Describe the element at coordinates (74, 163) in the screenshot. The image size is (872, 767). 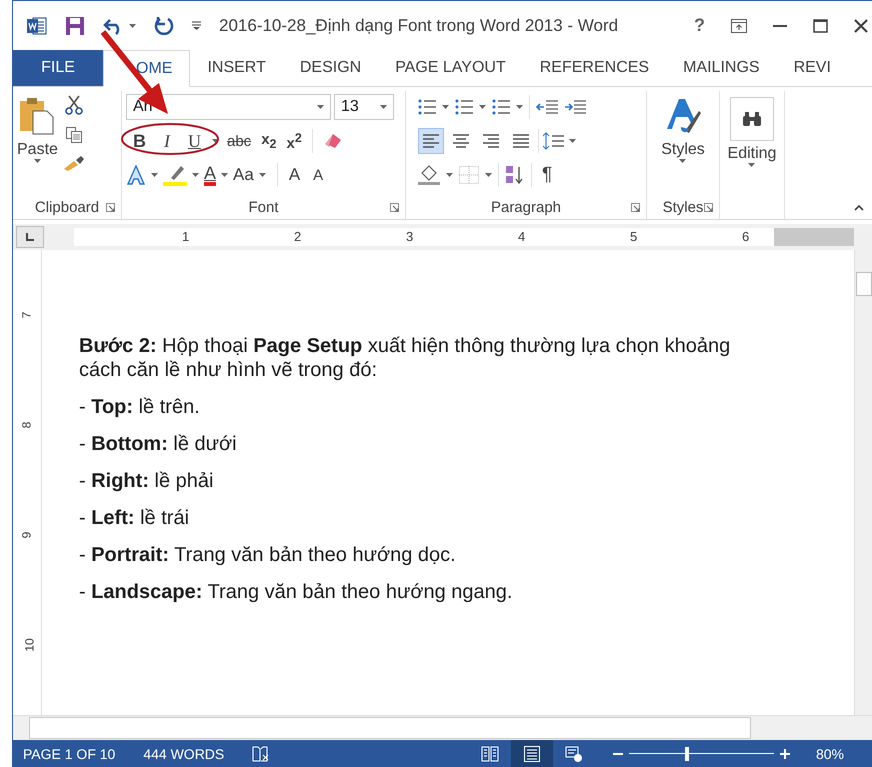
I see `format-painter-icon` at that location.